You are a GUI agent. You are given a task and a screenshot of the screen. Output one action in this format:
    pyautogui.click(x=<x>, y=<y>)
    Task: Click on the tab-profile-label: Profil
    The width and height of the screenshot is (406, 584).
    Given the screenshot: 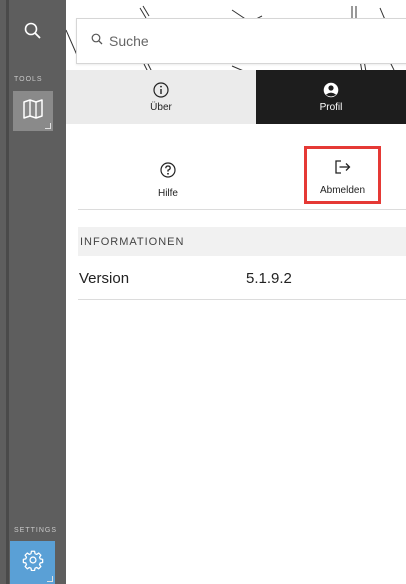 What is the action you would take?
    pyautogui.click(x=331, y=107)
    